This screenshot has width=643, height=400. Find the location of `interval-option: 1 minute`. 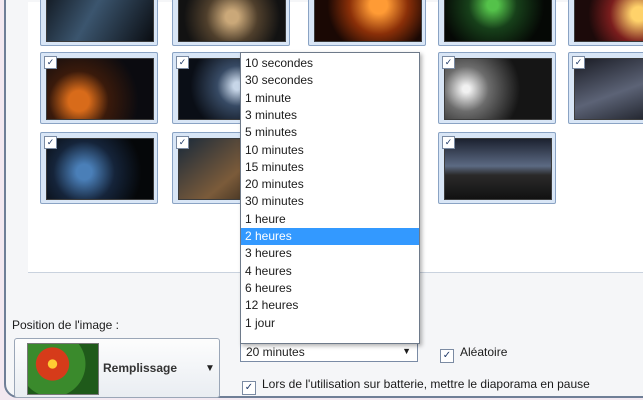

interval-option: 1 minute is located at coordinates (330, 98).